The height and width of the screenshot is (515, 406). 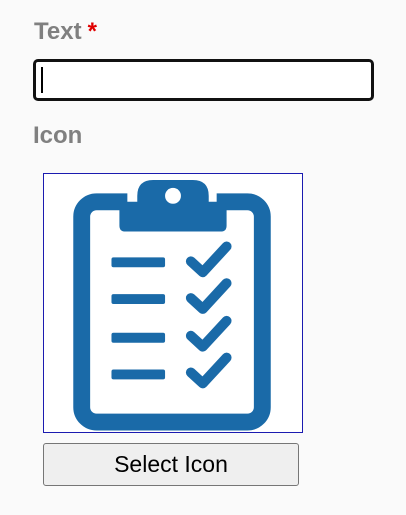 What do you see at coordinates (42, 80) in the screenshot?
I see `text-cursor` at bounding box center [42, 80].